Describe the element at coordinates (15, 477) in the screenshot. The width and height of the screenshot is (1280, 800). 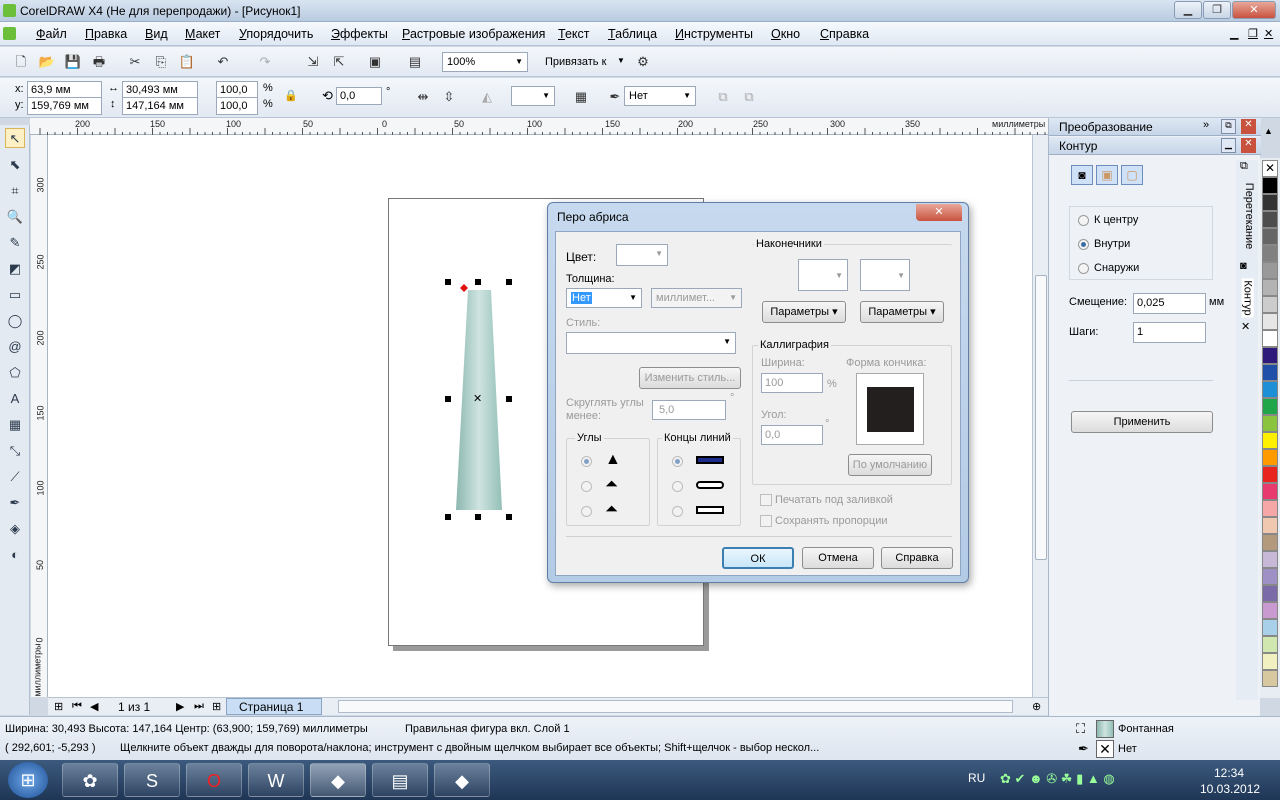
I see `eyedropper-tool-icon: ⟋` at that location.